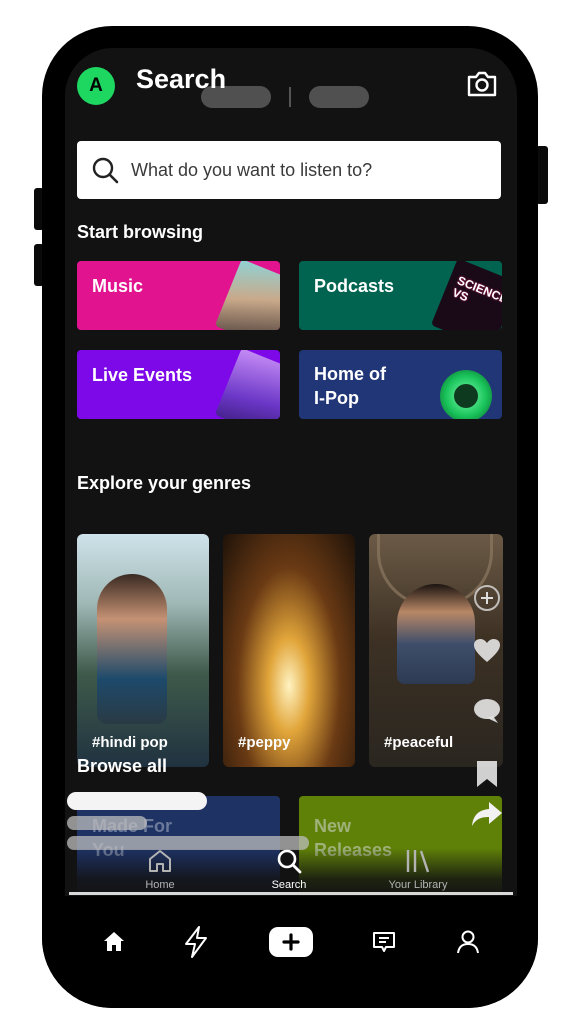  I want to click on nav-label: Search, so click(289, 885).